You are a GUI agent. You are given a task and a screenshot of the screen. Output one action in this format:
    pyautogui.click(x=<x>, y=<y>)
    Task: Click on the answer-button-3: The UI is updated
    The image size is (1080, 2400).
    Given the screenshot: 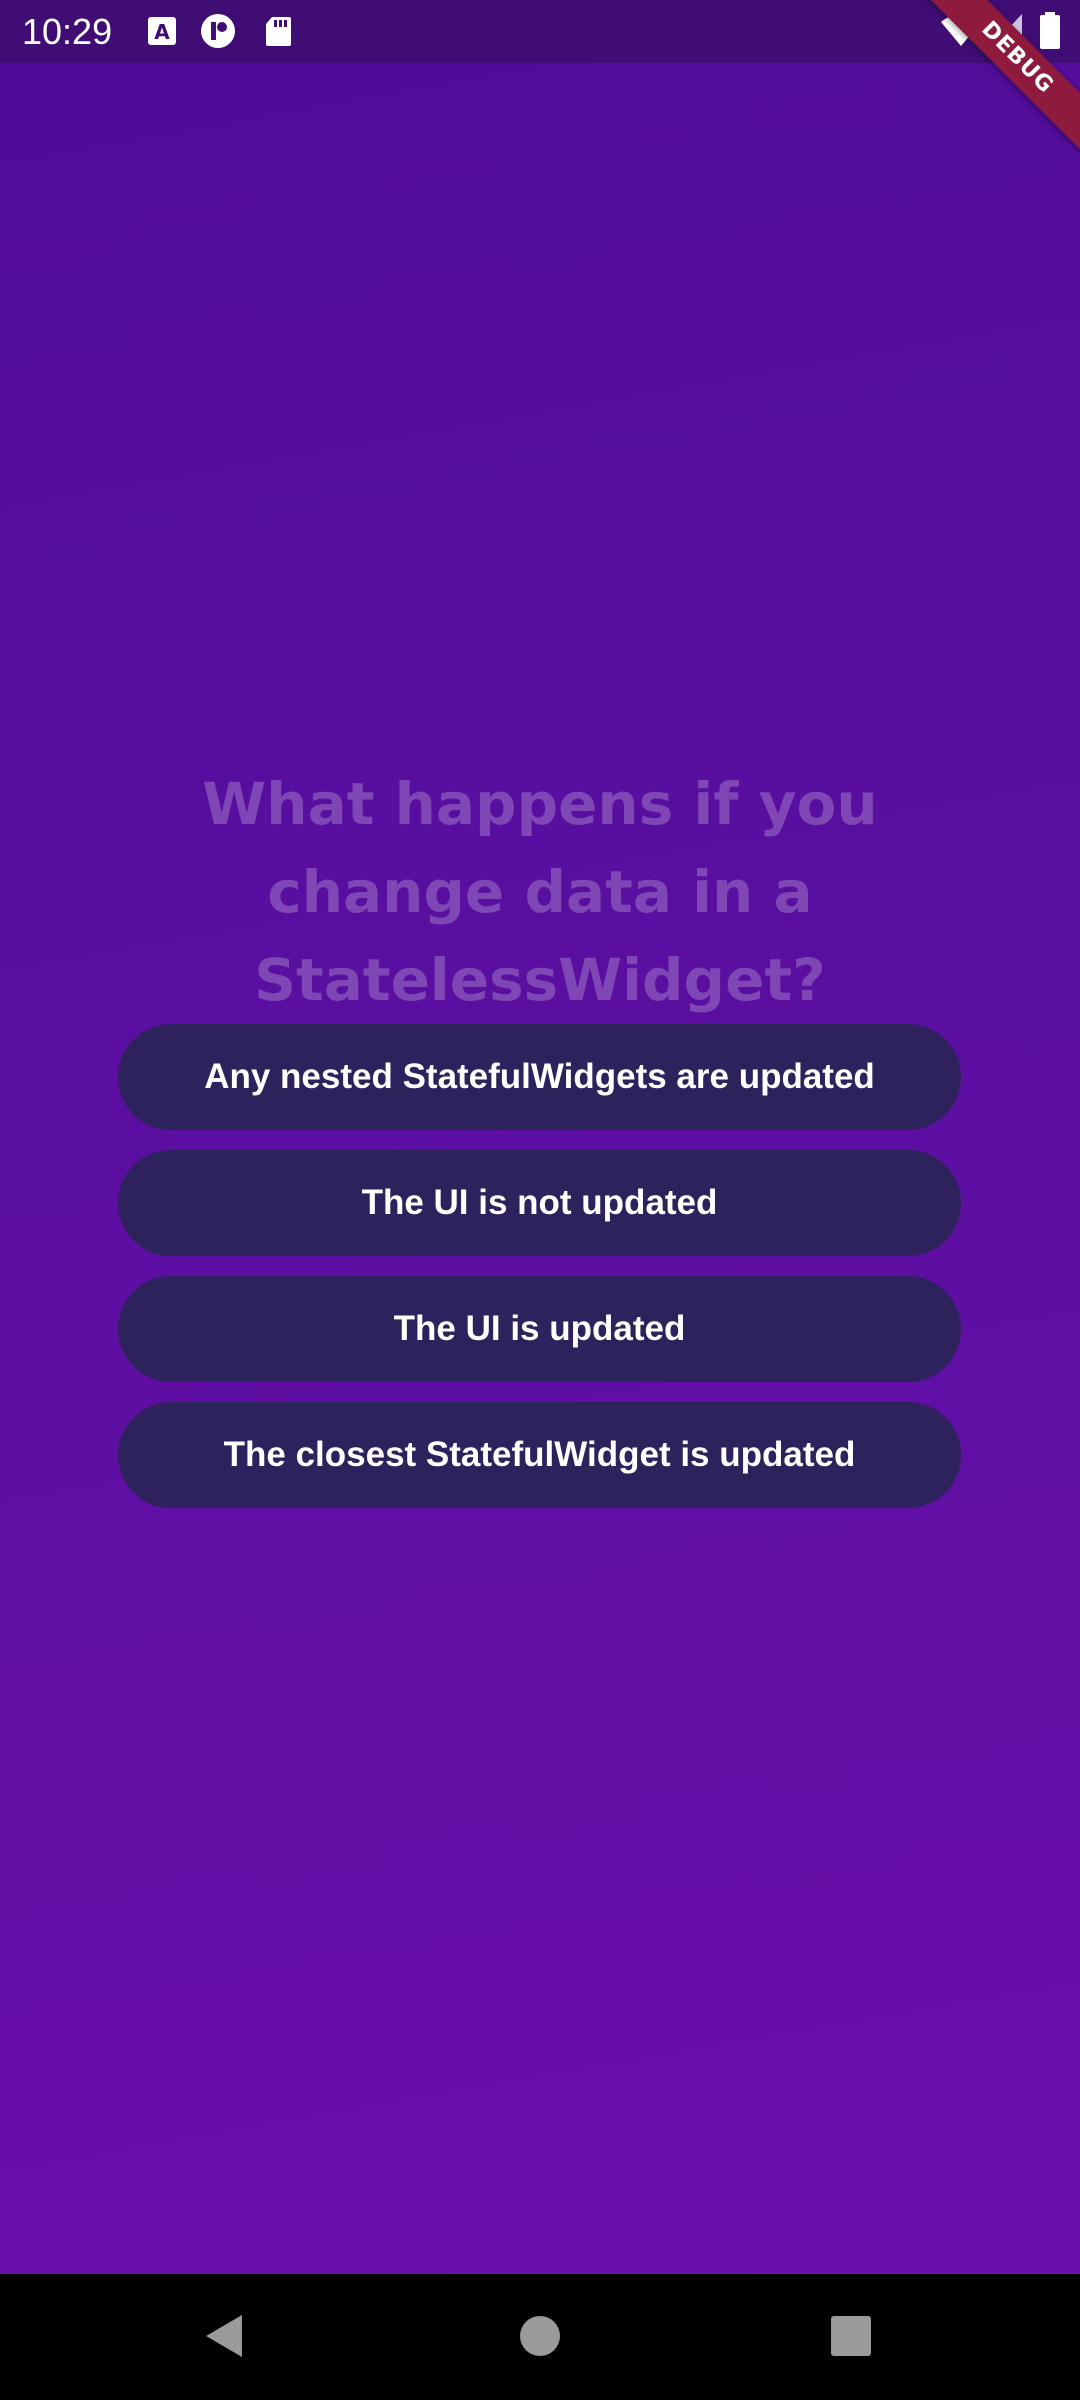 What is the action you would take?
    pyautogui.click(x=539, y=1329)
    